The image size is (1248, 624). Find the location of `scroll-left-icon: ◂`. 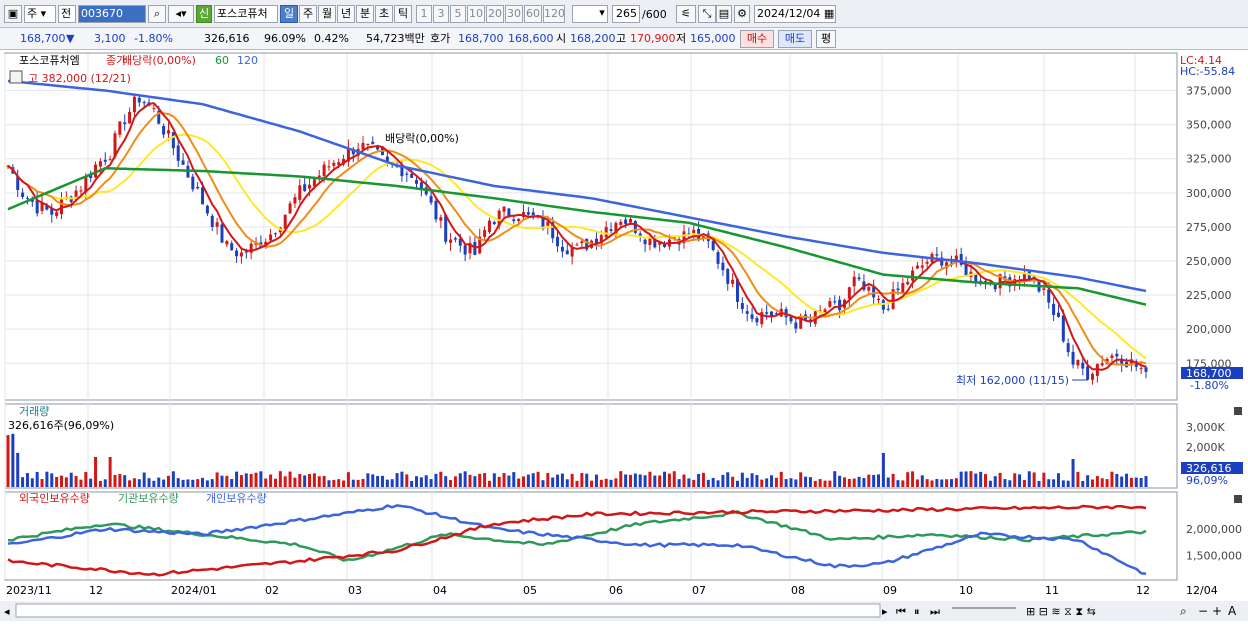

scroll-left-icon: ◂ is located at coordinates (7, 611).